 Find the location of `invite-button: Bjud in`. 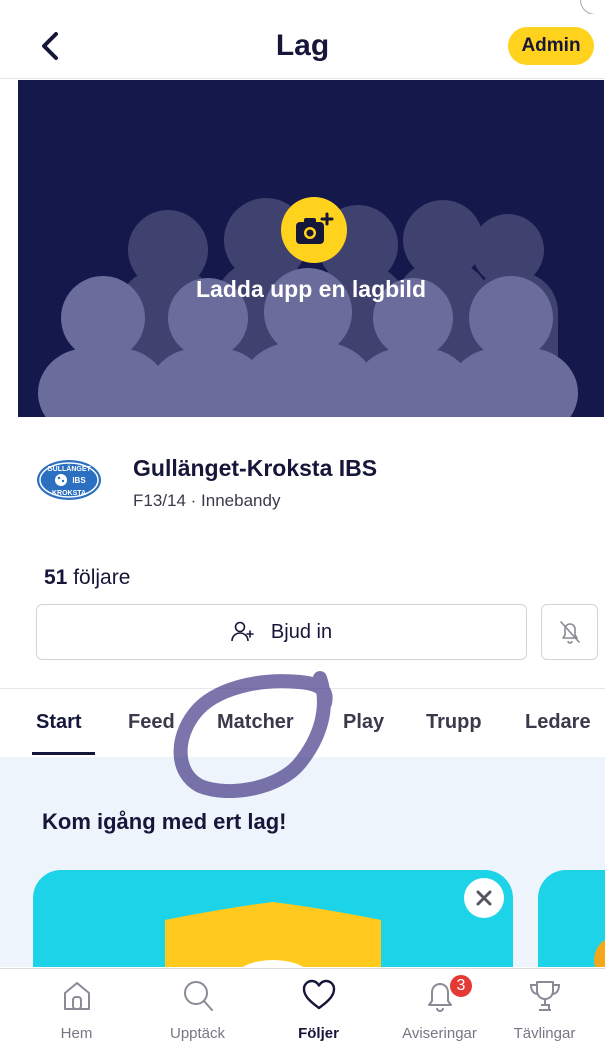

invite-button: Bjud in is located at coordinates (281, 632).